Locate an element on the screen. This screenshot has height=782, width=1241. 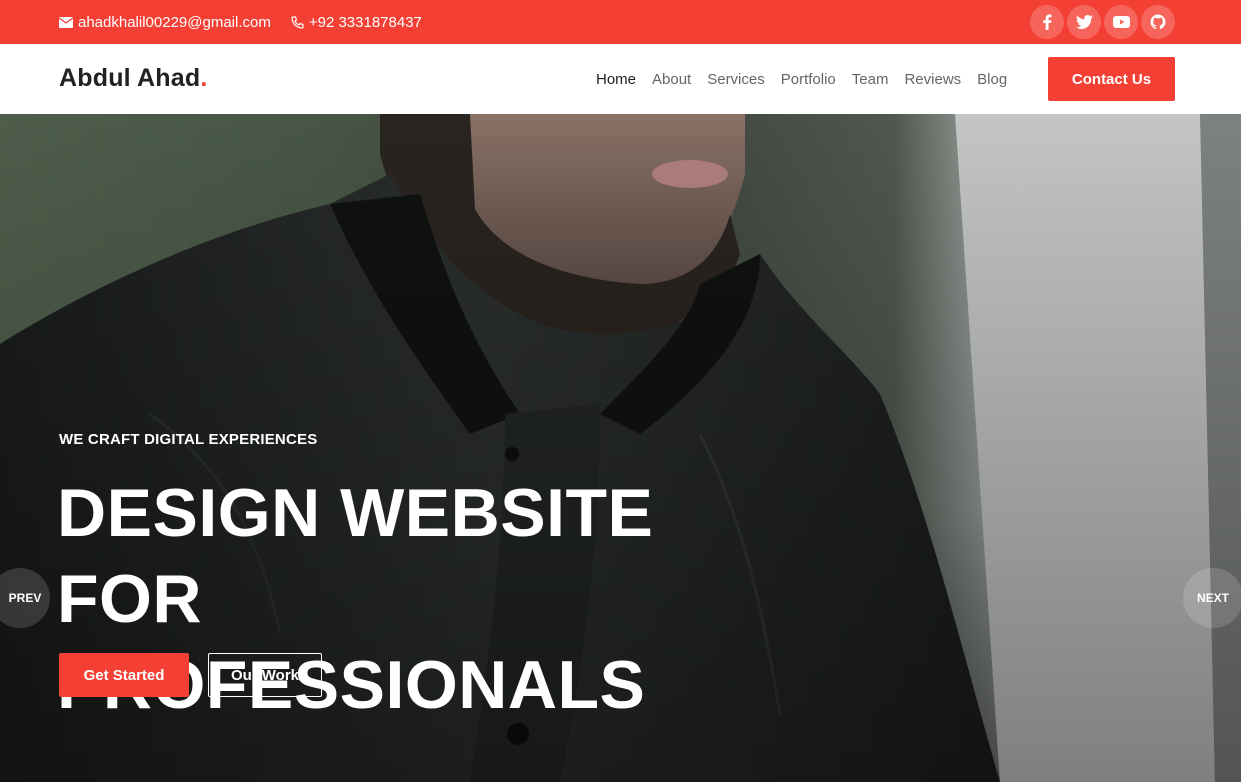
github-icon is located at coordinates (1158, 22).